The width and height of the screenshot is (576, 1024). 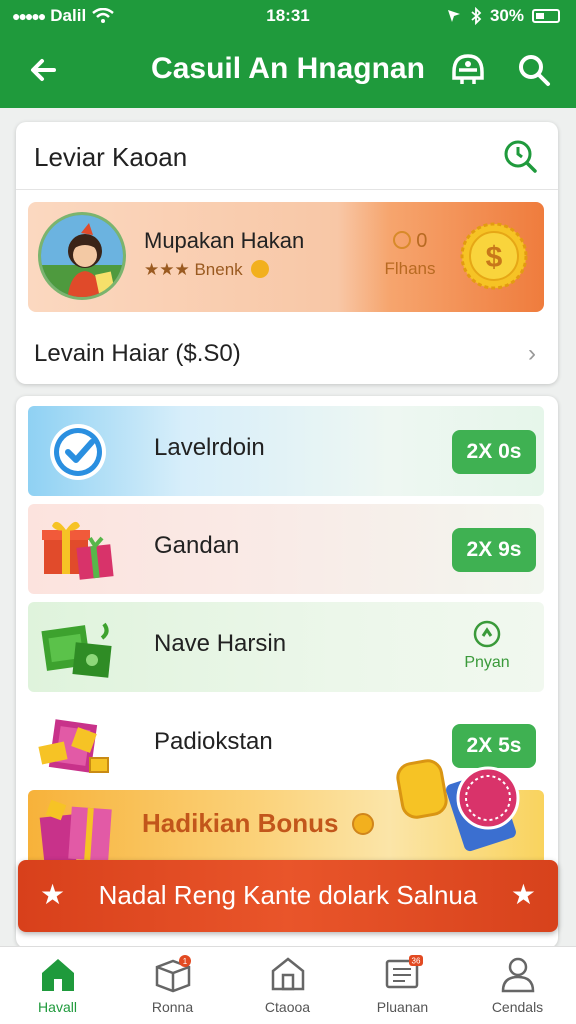 What do you see at coordinates (184, 961) in the screenshot?
I see `tab-badge: 1` at bounding box center [184, 961].